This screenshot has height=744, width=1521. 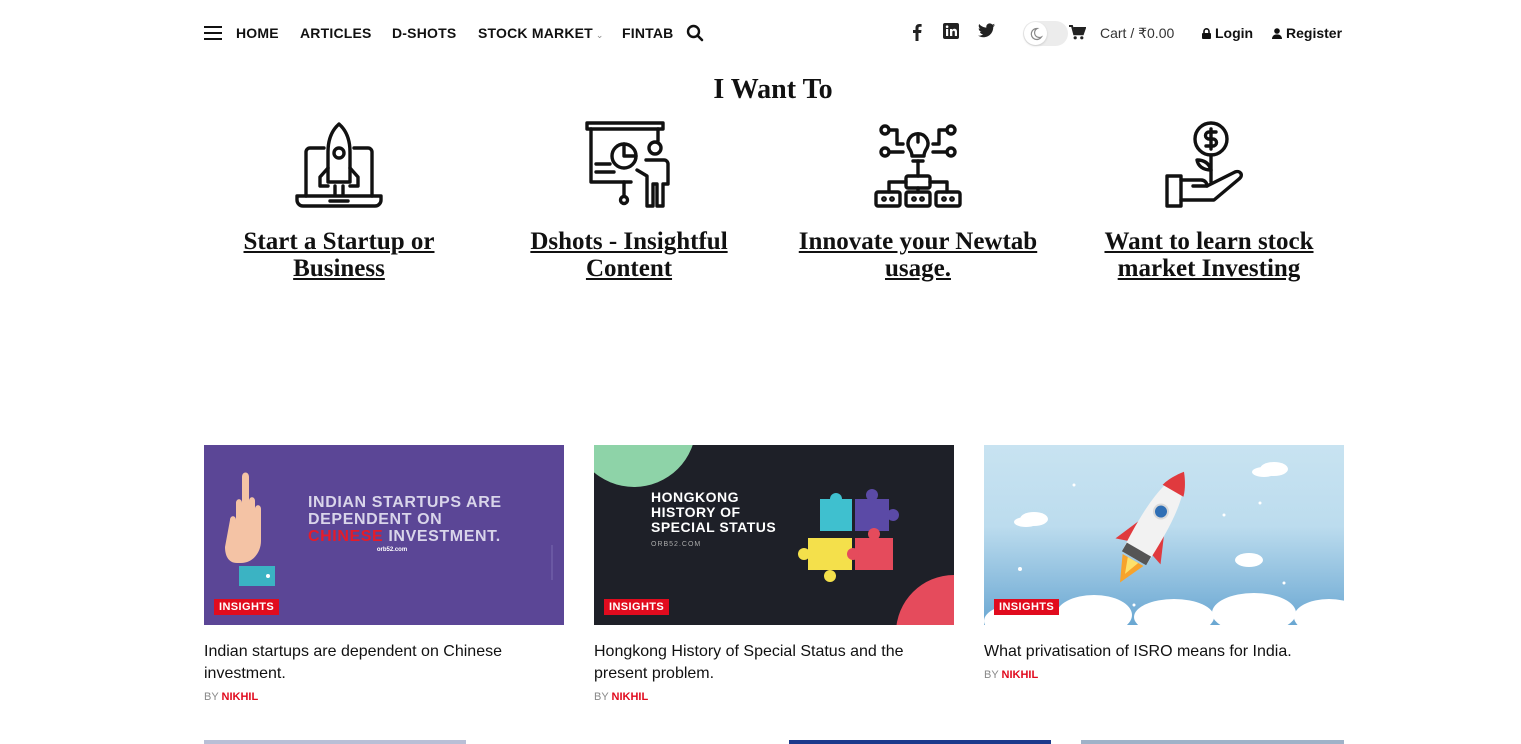 I want to click on nav-home: HOME, so click(x=257, y=33).